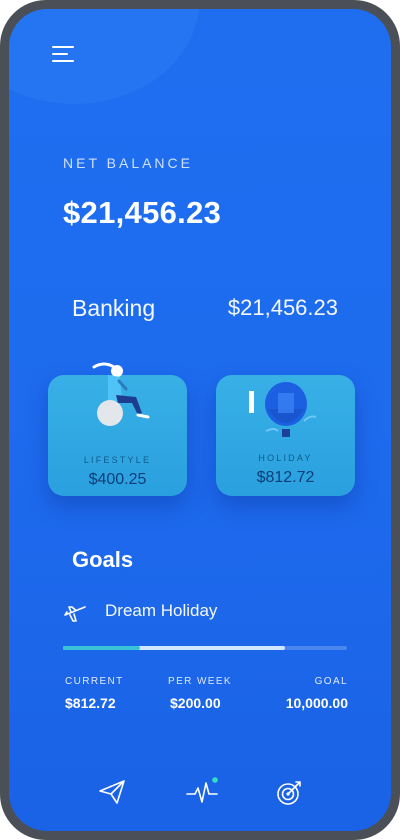 The image size is (400, 840). I want to click on airplane-icon, so click(75, 613).